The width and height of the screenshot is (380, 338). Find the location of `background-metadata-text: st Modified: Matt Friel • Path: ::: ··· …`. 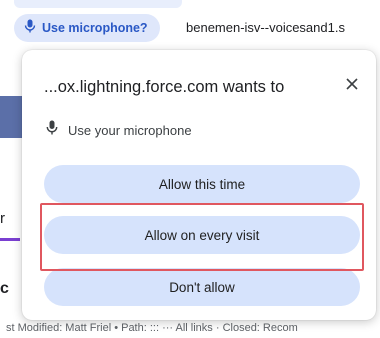

background-metadata-text: st Modified: Matt Friel • Path: ::: ··· … is located at coordinates (152, 328).